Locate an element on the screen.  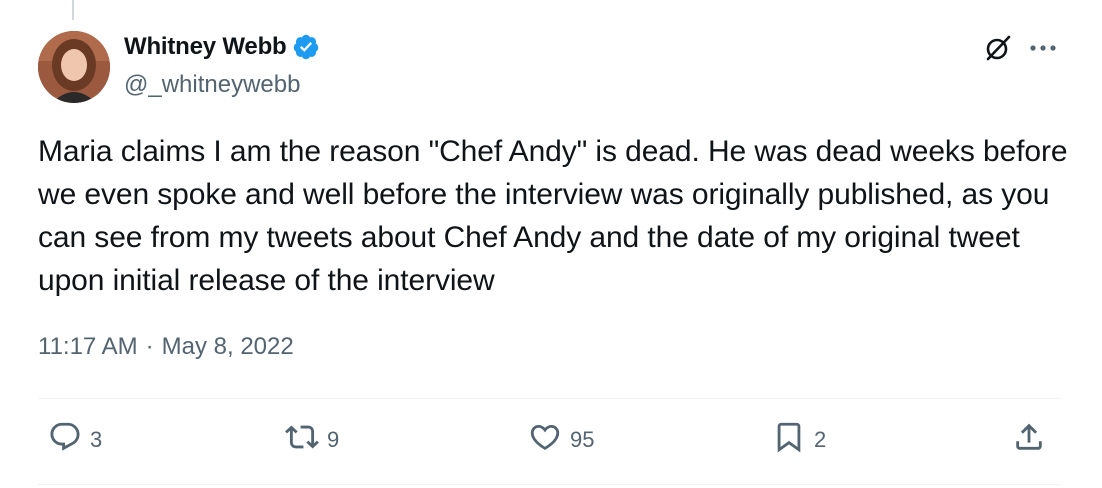
verified-badge-icon is located at coordinates (306, 47).